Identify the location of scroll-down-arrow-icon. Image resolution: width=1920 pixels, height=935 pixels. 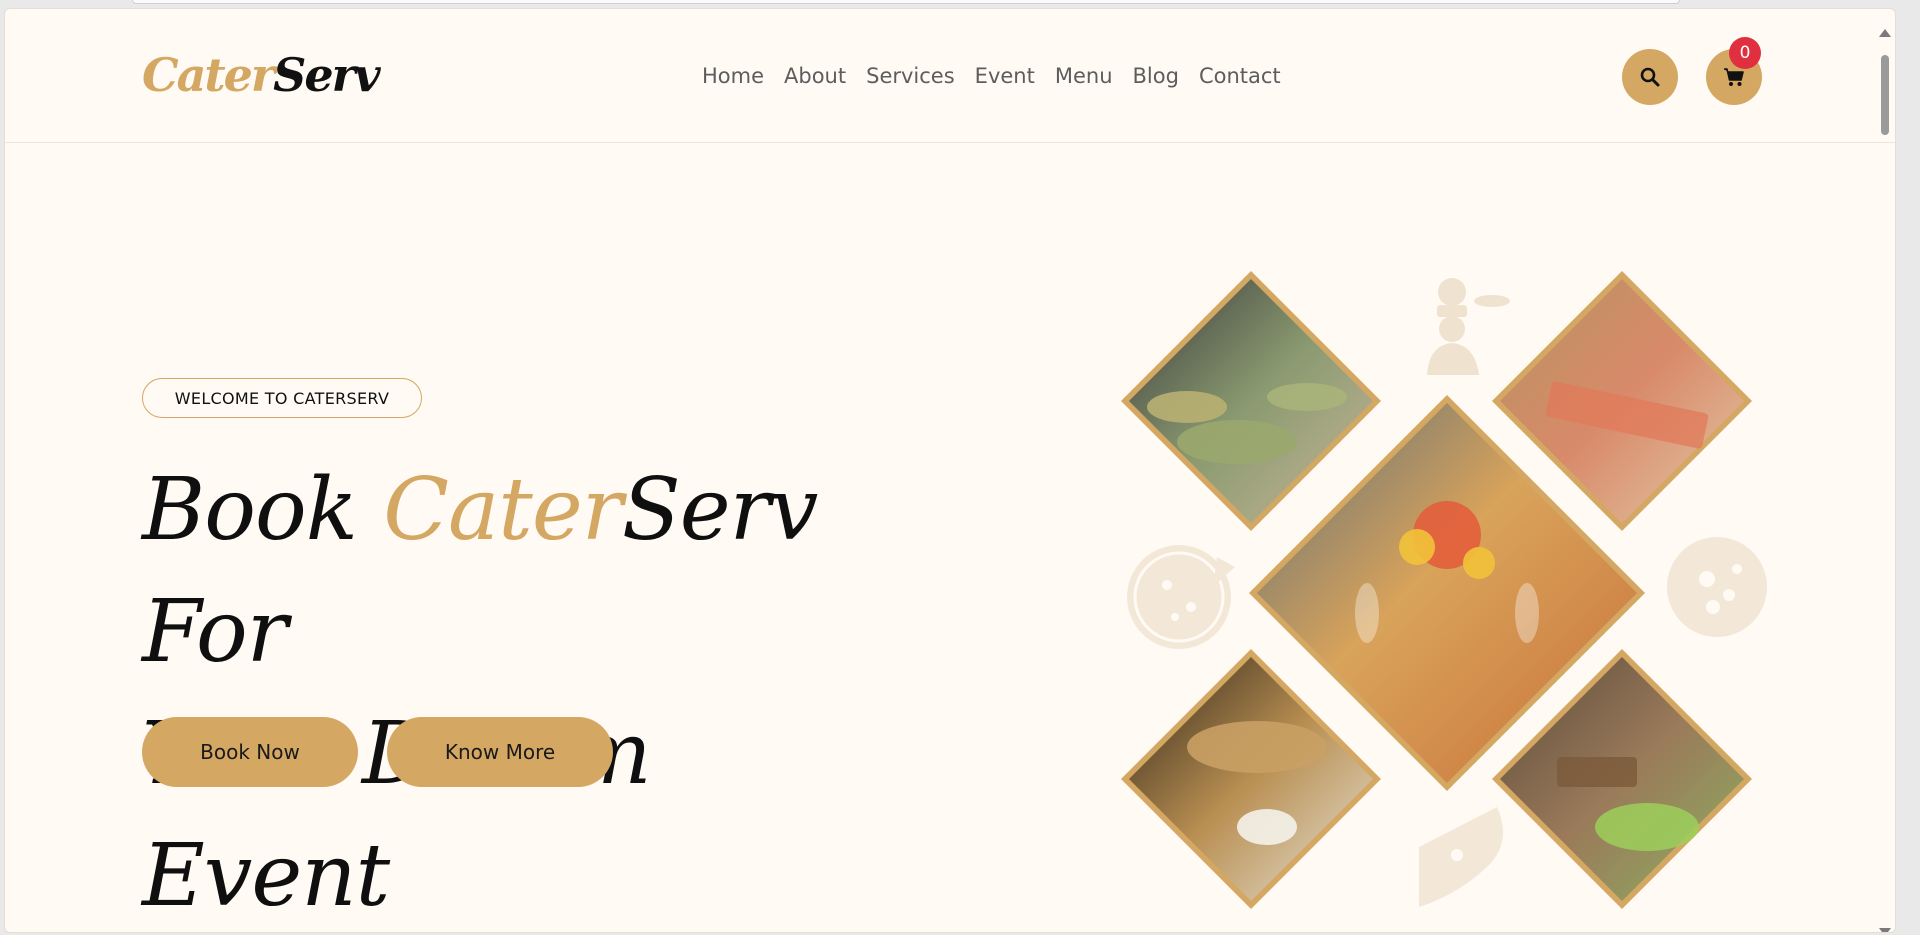
(1885, 930).